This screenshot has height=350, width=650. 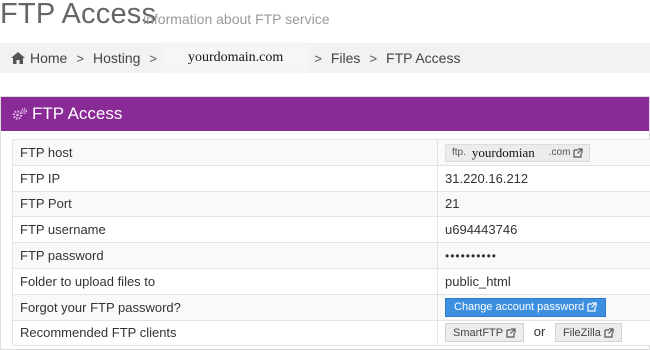 What do you see at coordinates (236, 58) in the screenshot?
I see `breadcrumb-domain: yourdomain.com` at bounding box center [236, 58].